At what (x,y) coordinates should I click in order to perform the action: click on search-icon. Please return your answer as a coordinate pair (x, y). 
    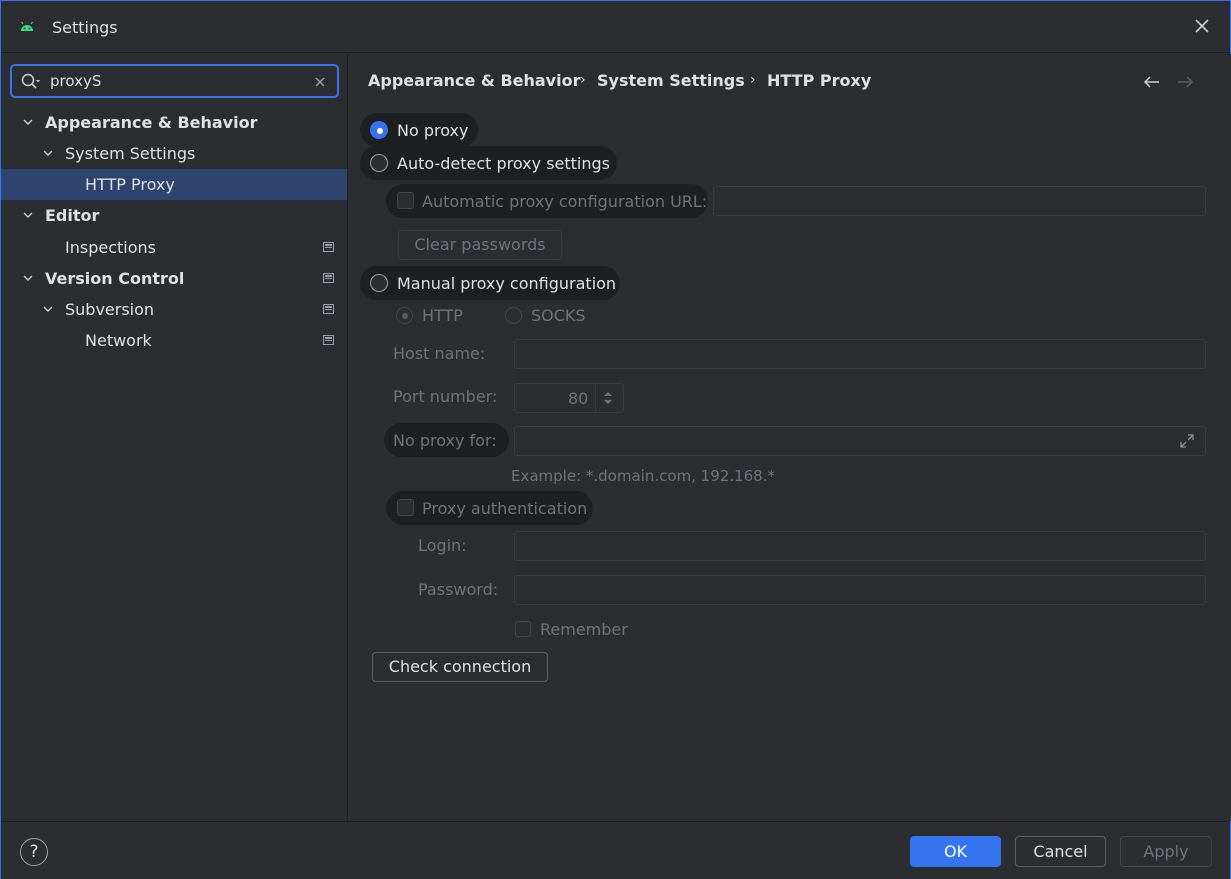
    Looking at the image, I should click on (31, 82).